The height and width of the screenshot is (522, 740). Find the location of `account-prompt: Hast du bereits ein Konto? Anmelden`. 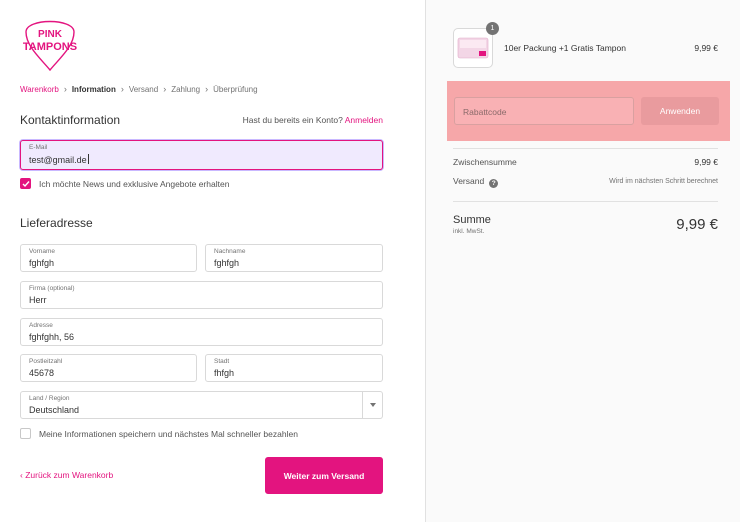

account-prompt: Hast du bereits ein Konto? Anmelden is located at coordinates (313, 120).